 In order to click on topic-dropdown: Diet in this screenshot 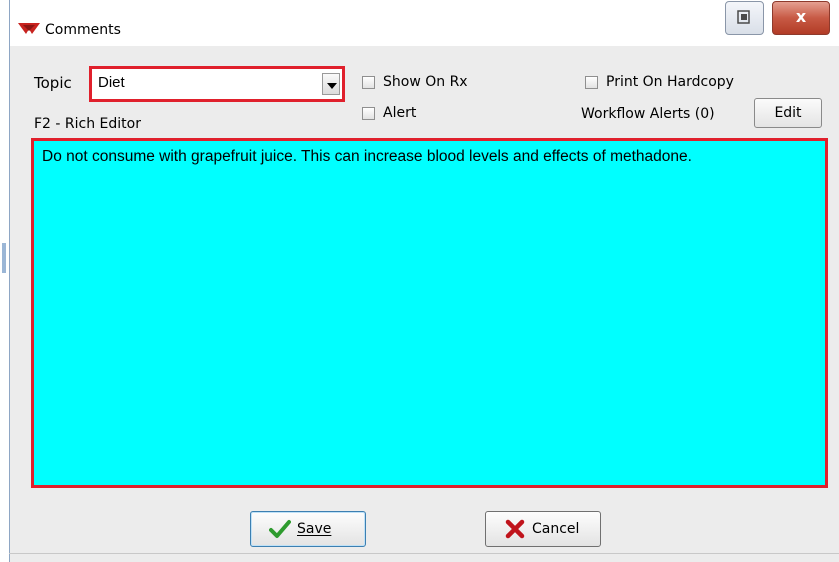, I will do `click(217, 84)`.